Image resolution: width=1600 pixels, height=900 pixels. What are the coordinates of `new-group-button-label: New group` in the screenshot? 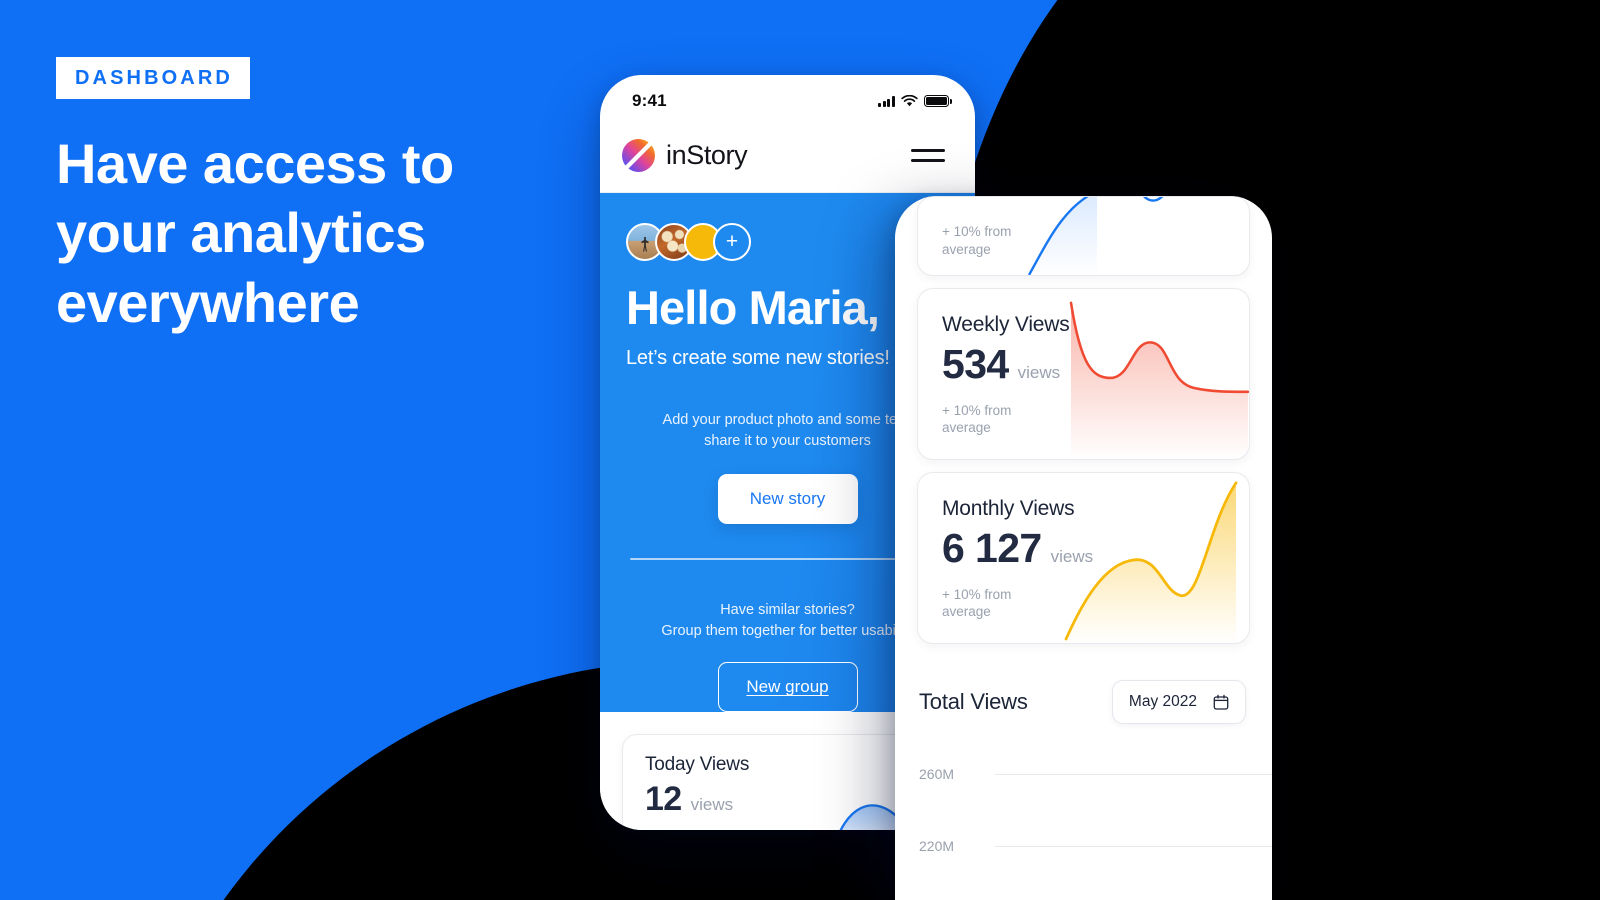 It's located at (787, 687).